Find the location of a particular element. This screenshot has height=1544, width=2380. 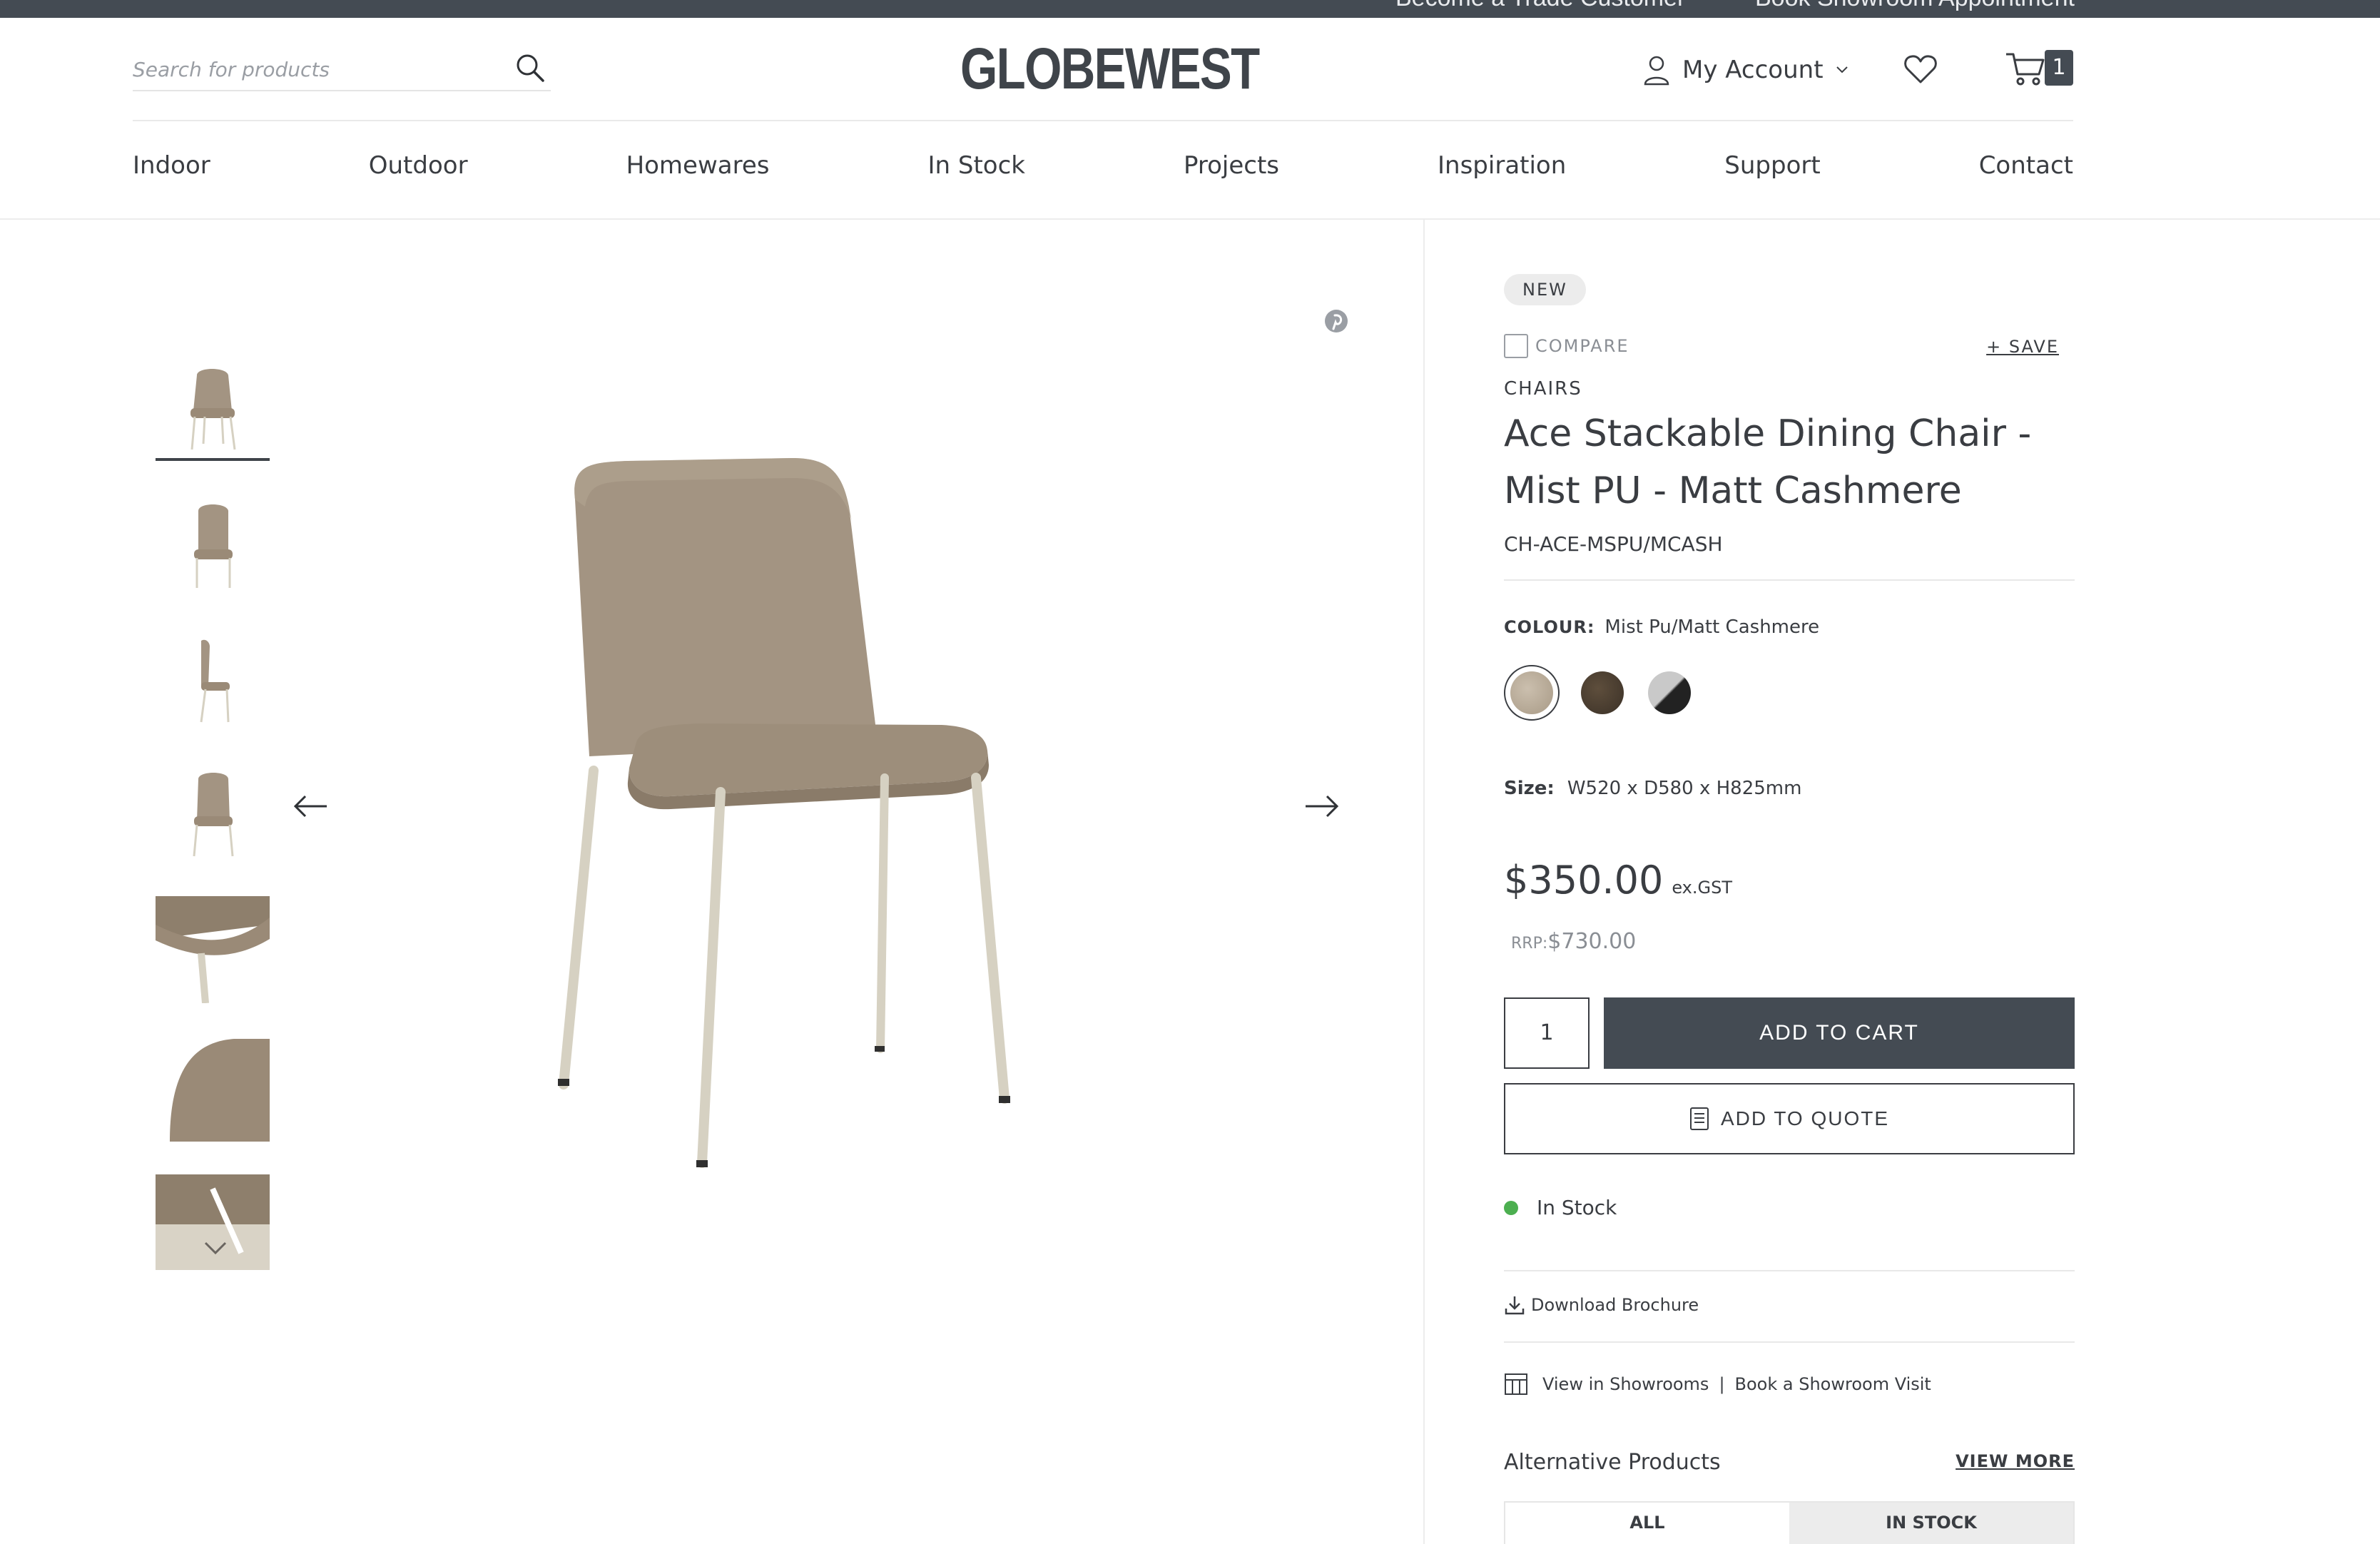

heart-icon is located at coordinates (1920, 70).